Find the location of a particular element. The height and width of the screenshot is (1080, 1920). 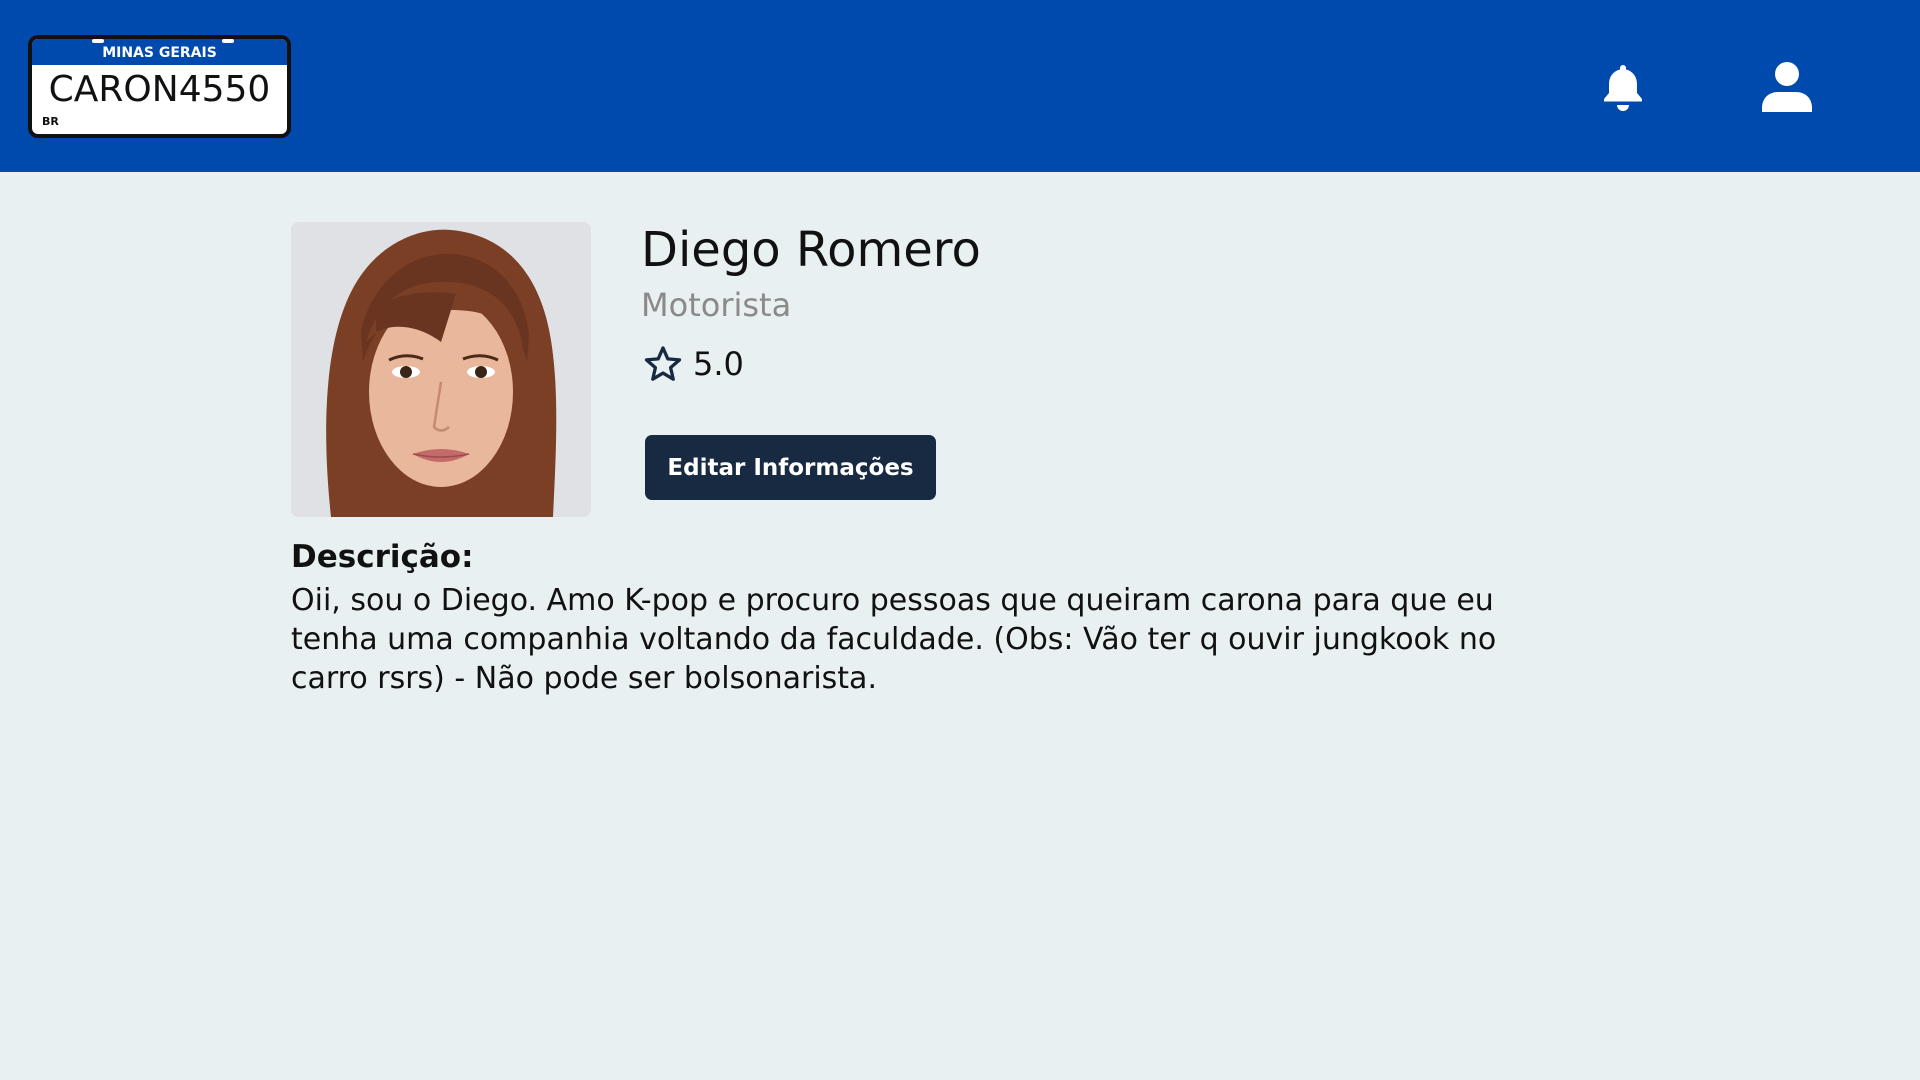

plate-bolt-left is located at coordinates (98, 41).